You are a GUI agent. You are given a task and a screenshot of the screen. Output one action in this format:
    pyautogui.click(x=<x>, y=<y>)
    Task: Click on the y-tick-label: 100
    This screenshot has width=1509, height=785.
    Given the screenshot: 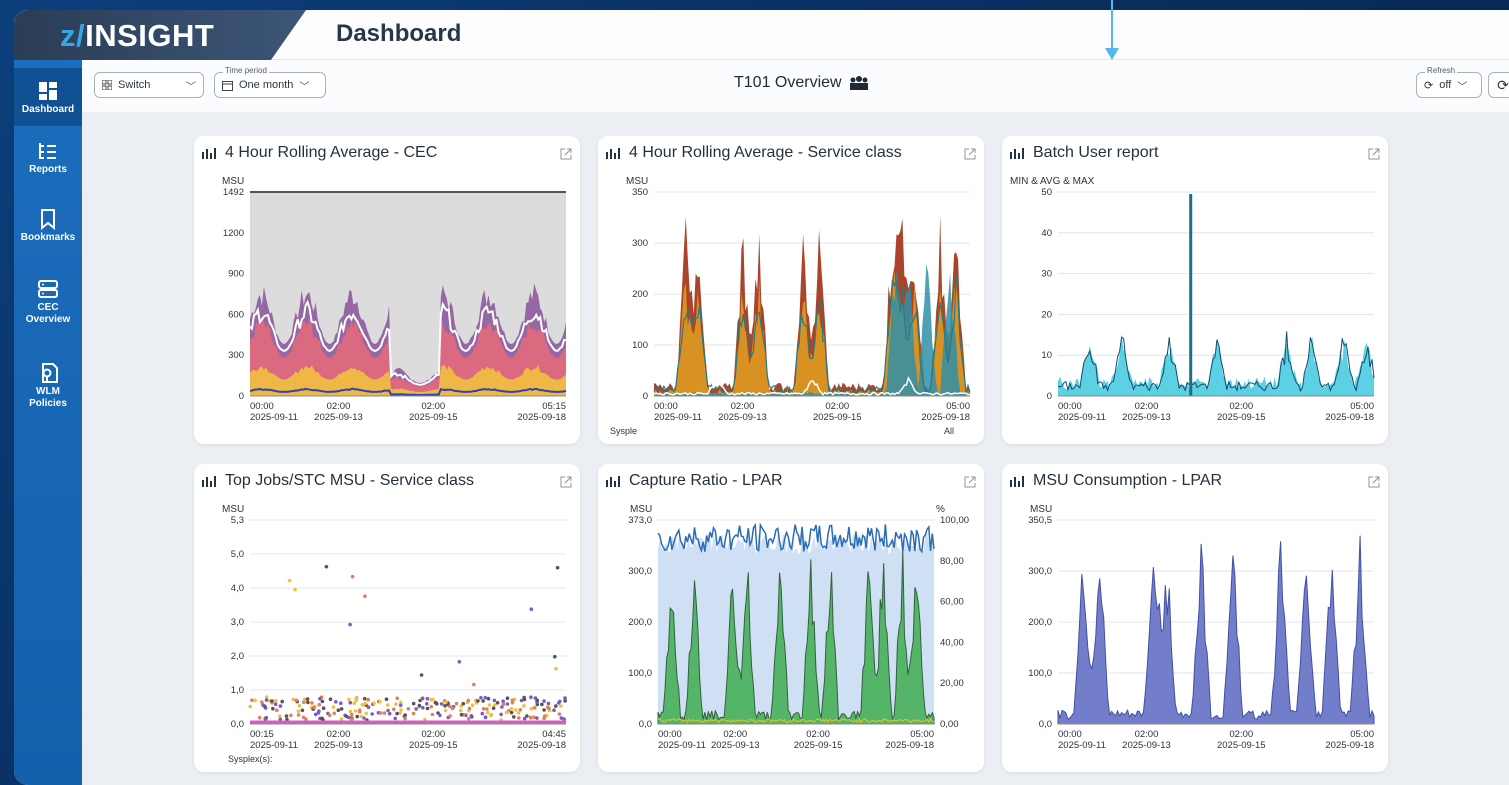 What is the action you would take?
    pyautogui.click(x=640, y=345)
    